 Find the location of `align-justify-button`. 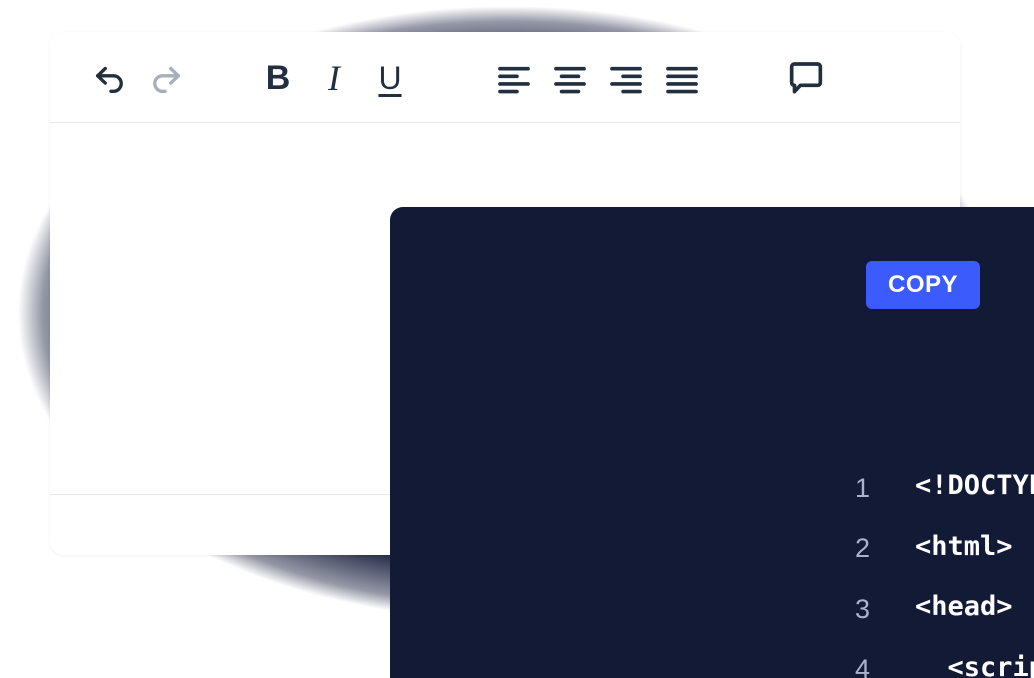

align-justify-button is located at coordinates (682, 78).